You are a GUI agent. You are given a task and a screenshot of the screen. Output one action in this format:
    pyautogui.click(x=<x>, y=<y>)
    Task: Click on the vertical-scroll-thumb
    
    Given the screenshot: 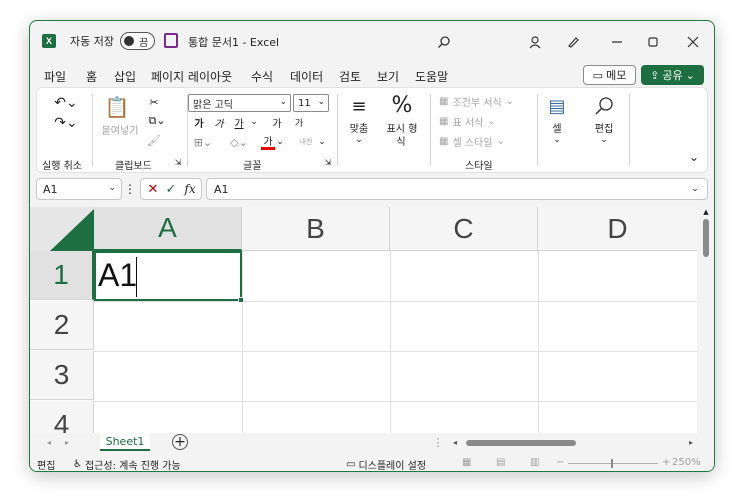 What is the action you would take?
    pyautogui.click(x=706, y=238)
    